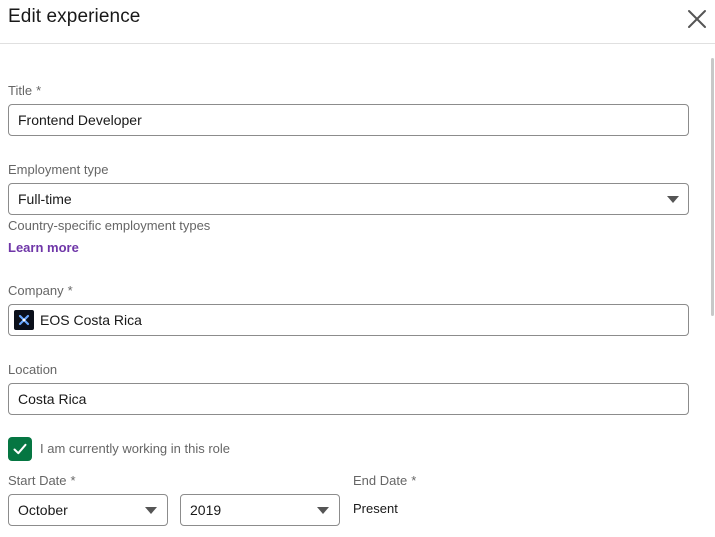  What do you see at coordinates (348, 399) in the screenshot?
I see `location-input: Costa Rica` at bounding box center [348, 399].